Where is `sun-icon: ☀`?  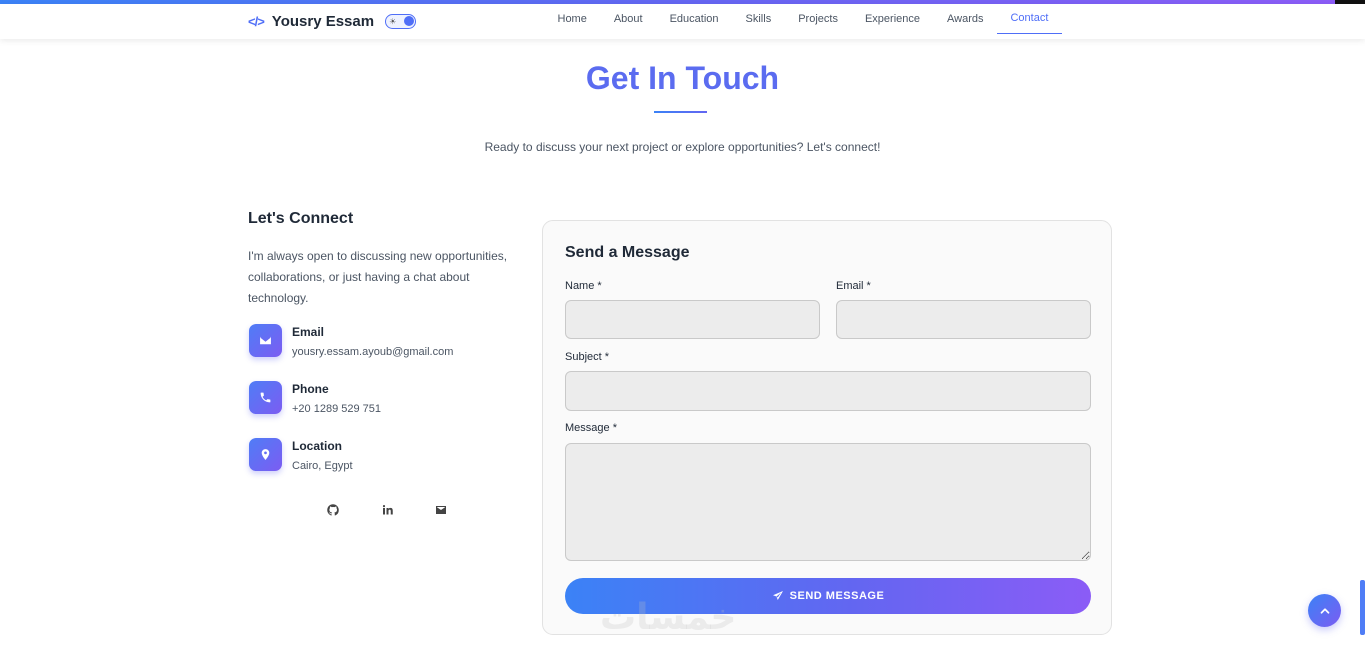 sun-icon: ☀ is located at coordinates (393, 21).